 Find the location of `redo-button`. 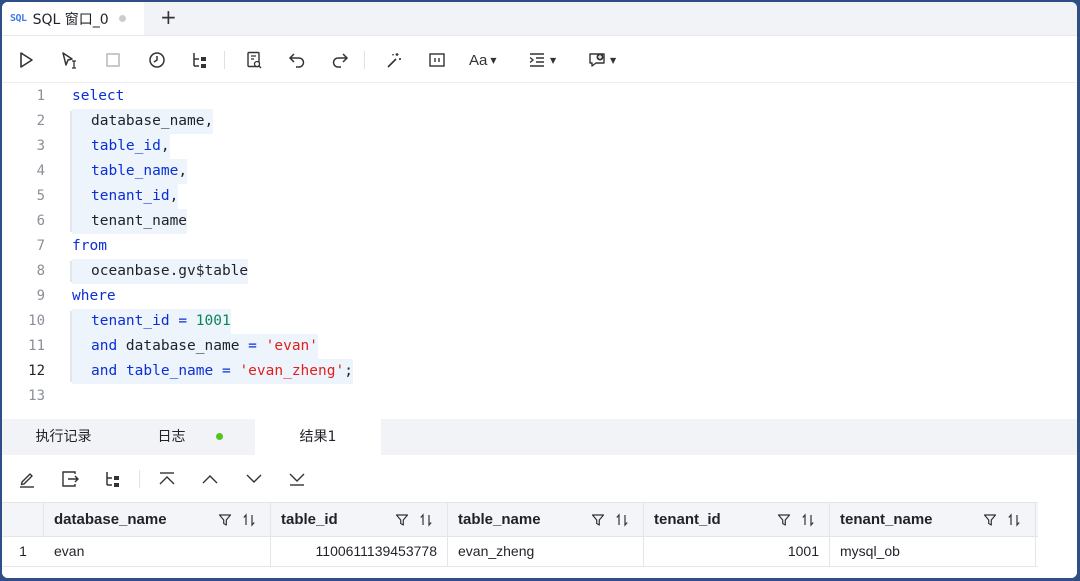

redo-button is located at coordinates (340, 60).